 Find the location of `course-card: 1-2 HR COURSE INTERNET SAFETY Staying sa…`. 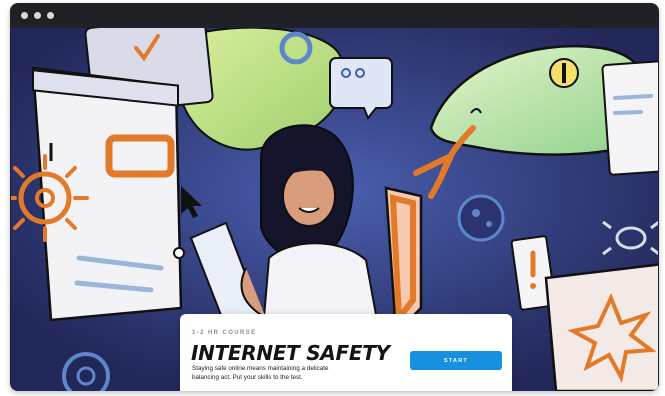

course-card: 1-2 HR COURSE INTERNET SAFETY Staying sa… is located at coordinates (346, 352).